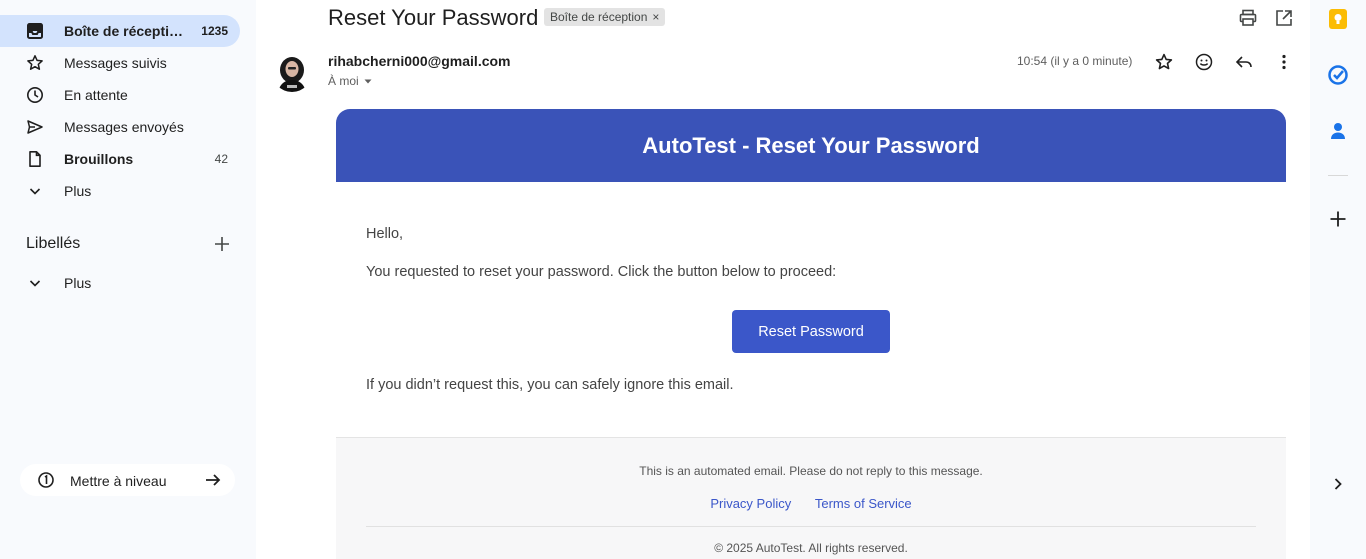 This screenshot has width=1366, height=559. I want to click on sidebar-item-sent: Messages envoyés, so click(120, 127).